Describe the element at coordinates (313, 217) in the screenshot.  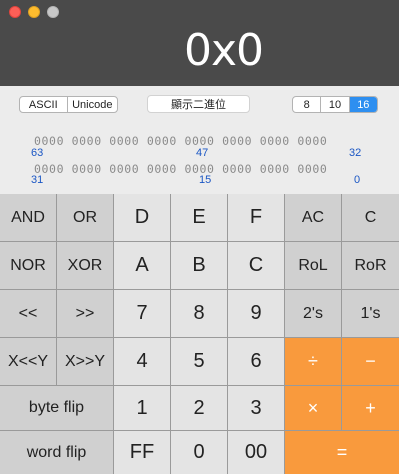
I see `all-clear-key: AC` at that location.